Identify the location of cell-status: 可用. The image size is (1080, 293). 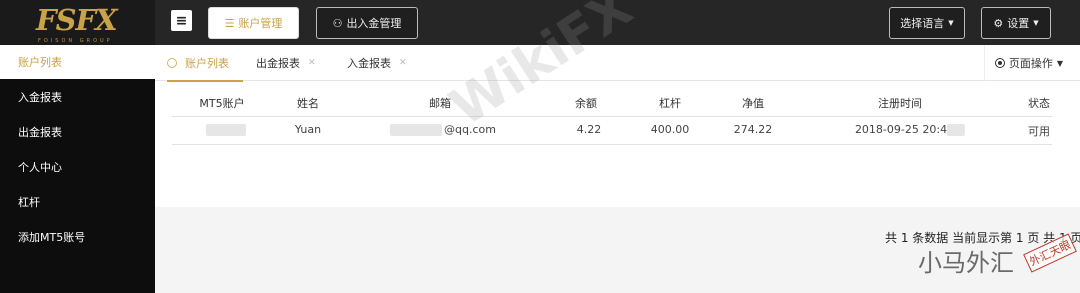
(1039, 131).